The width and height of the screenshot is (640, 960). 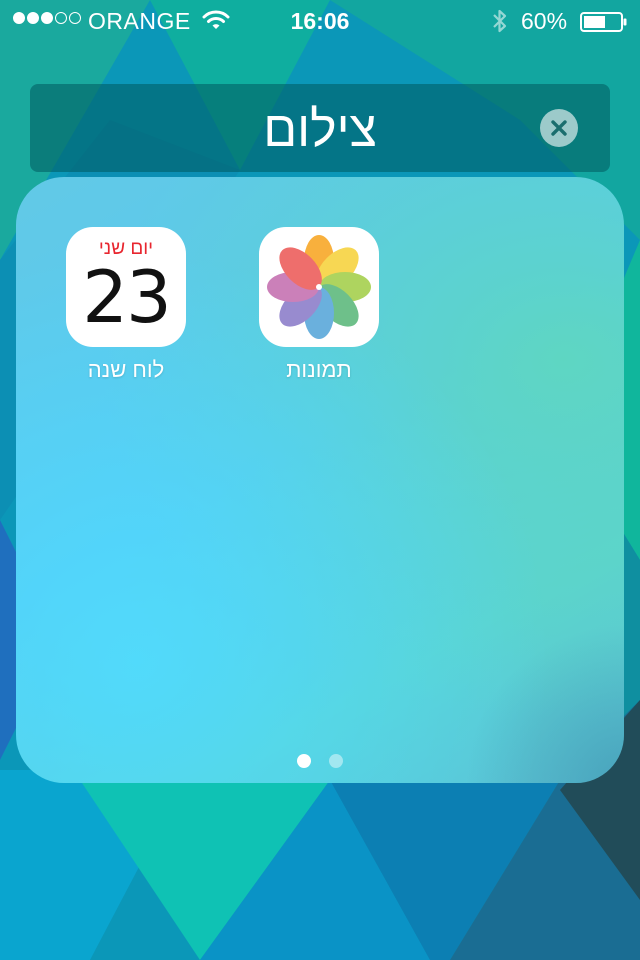 I want to click on close-icon, so click(x=559, y=128).